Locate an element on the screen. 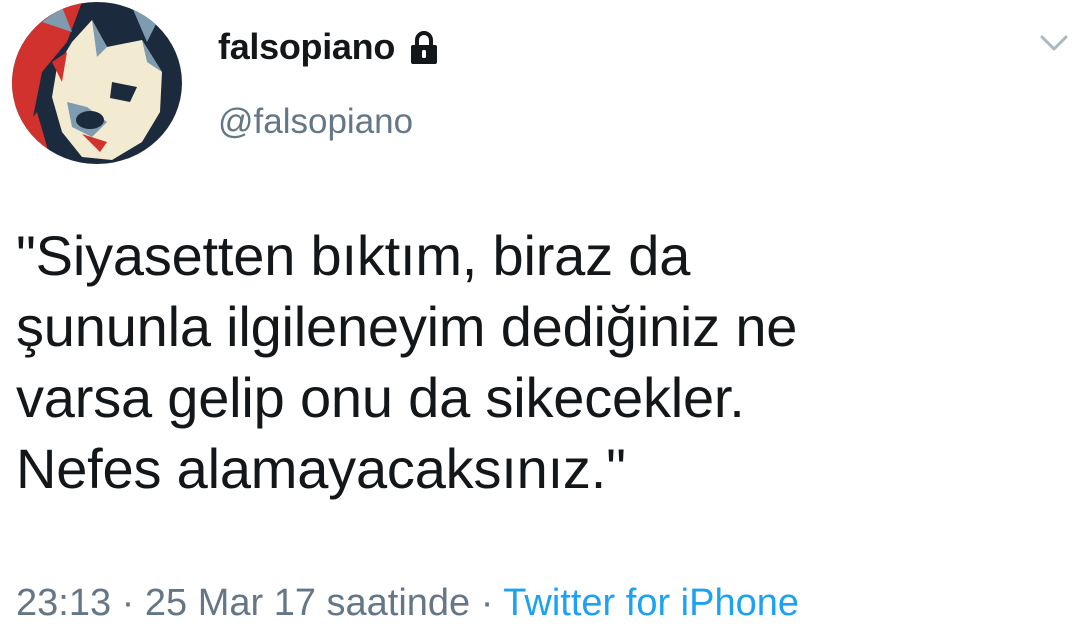  tweet-text-line: "Siyasetten bıktım, biraz da is located at coordinates (353, 255).